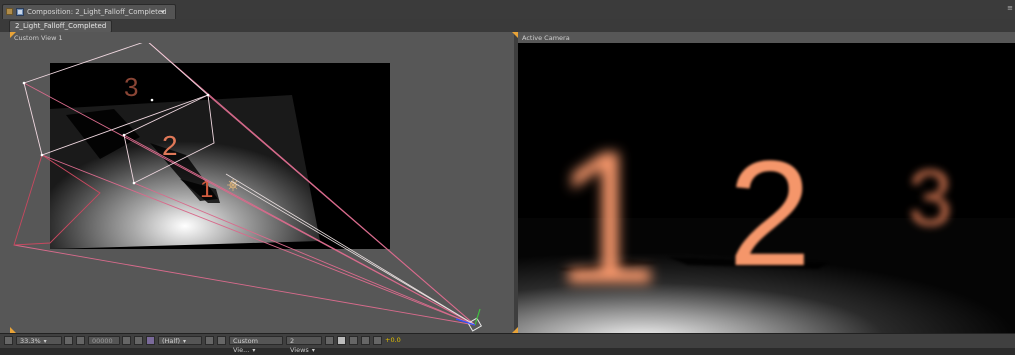 Image resolution: width=1015 pixels, height=355 pixels. I want to click on left-view-label: Custom View 1, so click(38, 38).